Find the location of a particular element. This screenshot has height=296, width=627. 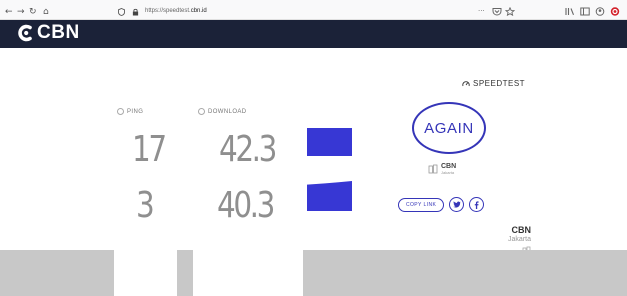

reload-icon: ↻ is located at coordinates (33, 12).